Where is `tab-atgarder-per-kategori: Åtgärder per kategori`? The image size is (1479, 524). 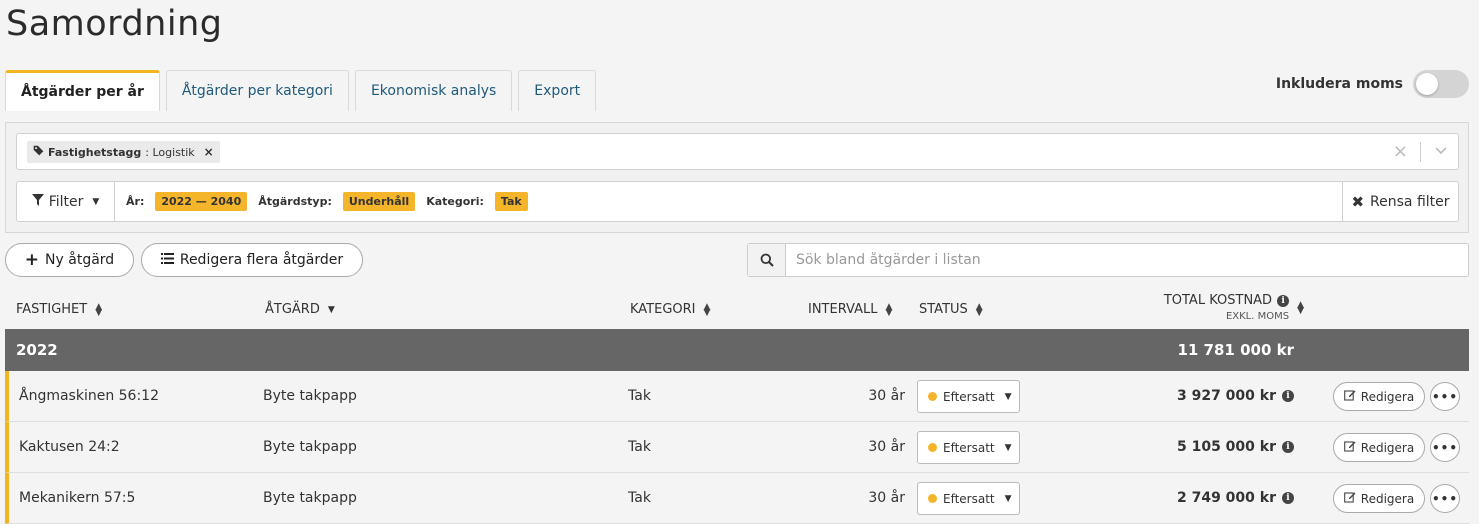 tab-atgarder-per-kategori: Åtgärder per kategori is located at coordinates (257, 90).